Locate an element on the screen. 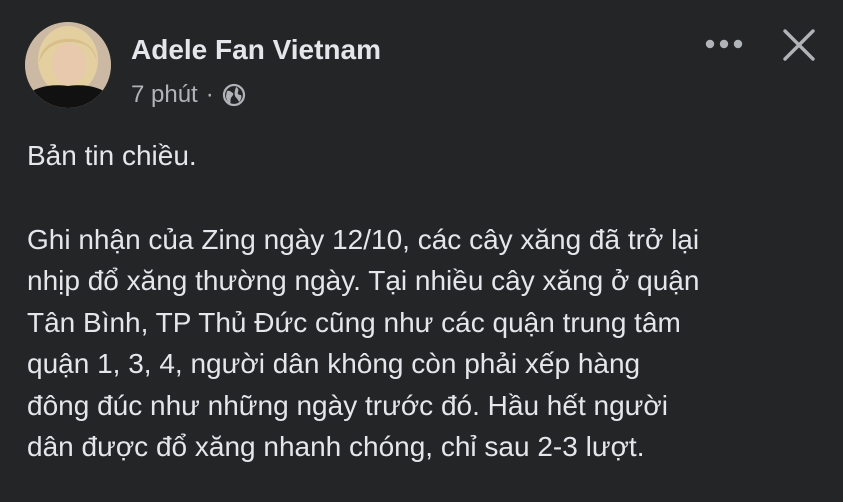 This screenshot has height=502, width=843. close-button is located at coordinates (799, 45).